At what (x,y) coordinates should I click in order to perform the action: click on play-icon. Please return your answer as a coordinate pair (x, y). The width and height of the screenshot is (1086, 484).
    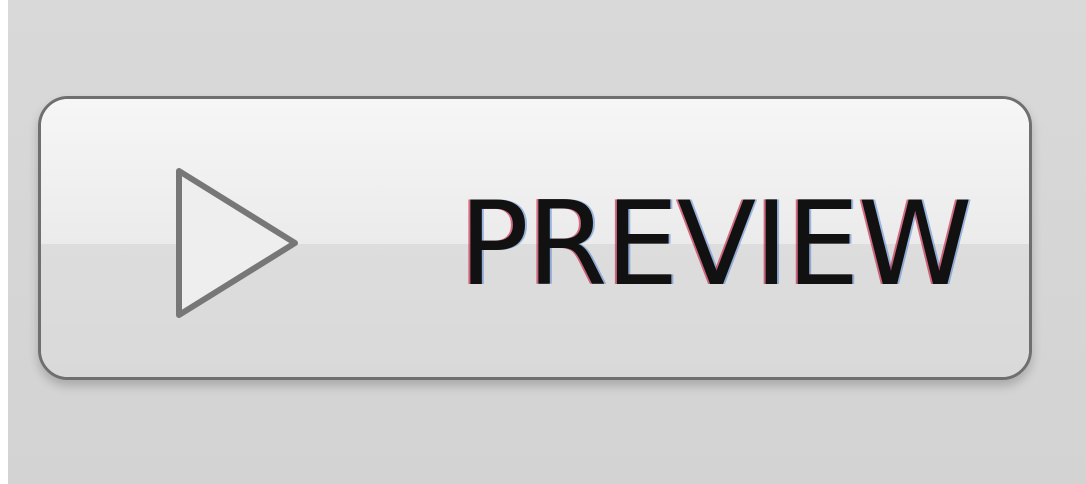
    Looking at the image, I should click on (237, 243).